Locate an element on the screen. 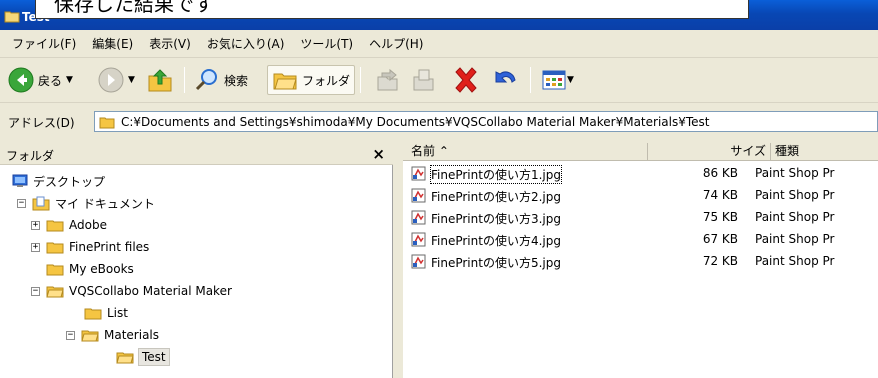  folders-label: フォルダ is located at coordinates (326, 80).